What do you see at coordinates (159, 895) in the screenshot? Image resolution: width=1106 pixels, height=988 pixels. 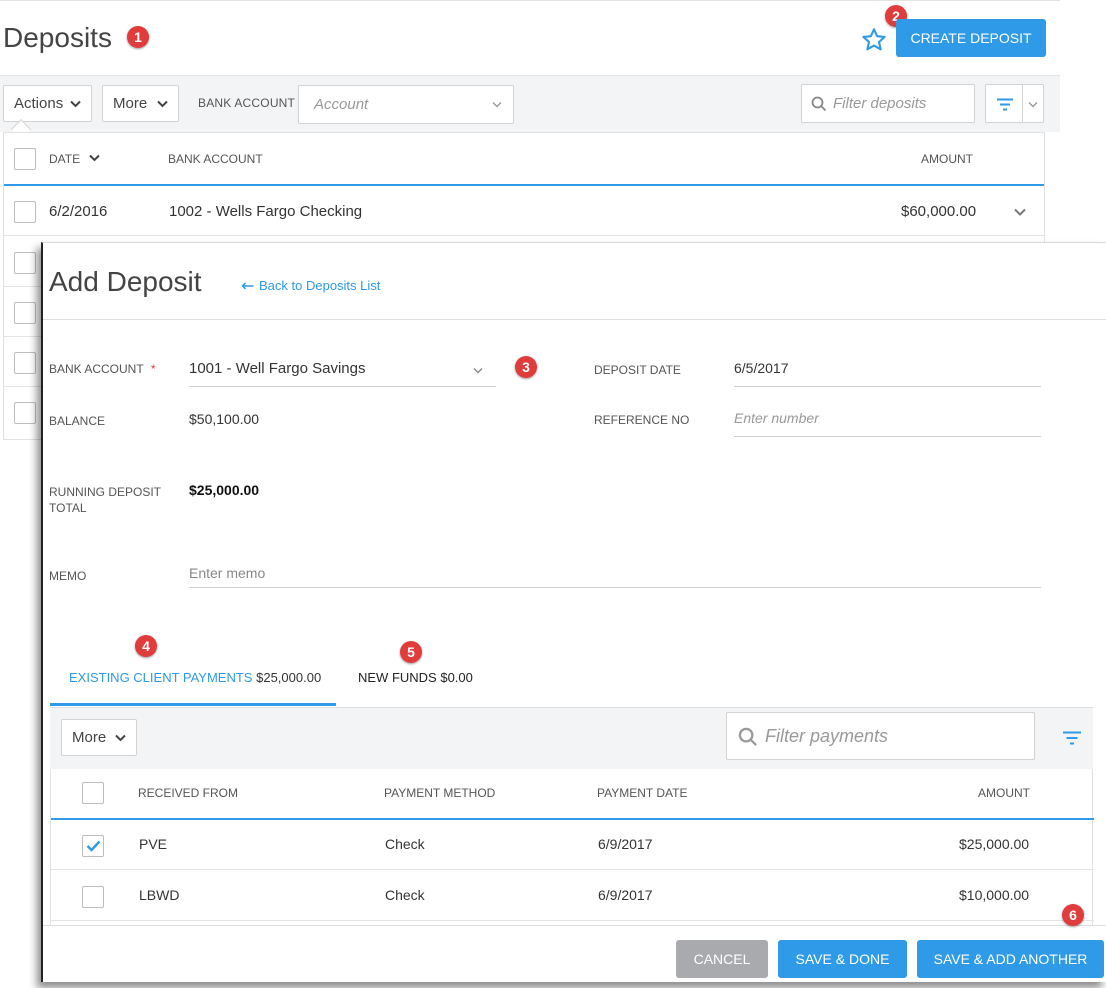 I see `row-received-from: LBWD` at bounding box center [159, 895].